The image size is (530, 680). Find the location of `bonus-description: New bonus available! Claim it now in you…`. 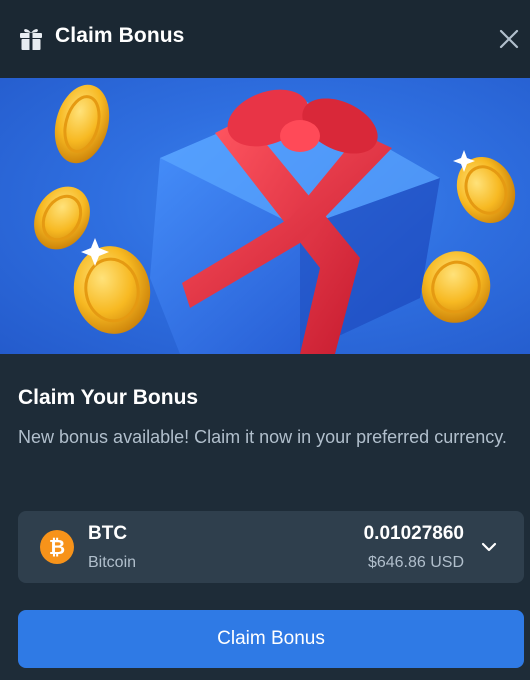

bonus-description: New bonus available! Claim it now in you… is located at coordinates (262, 437).